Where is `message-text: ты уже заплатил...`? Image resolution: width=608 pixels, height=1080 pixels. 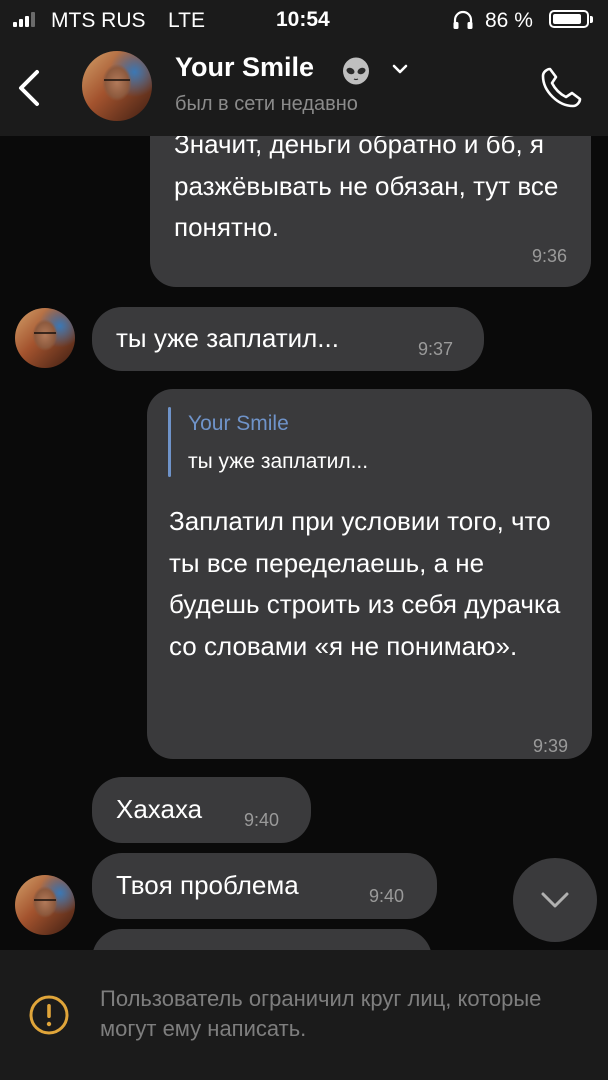 message-text: ты уже заплатил... is located at coordinates (227, 338).